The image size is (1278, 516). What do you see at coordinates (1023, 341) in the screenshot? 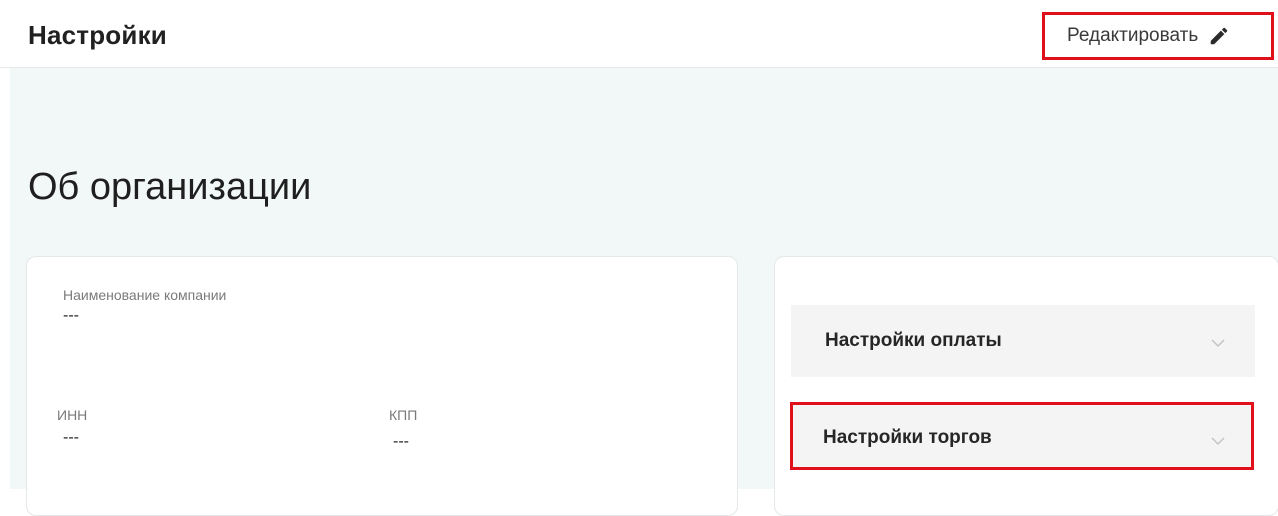
I see `accordion-payment-settings: Настройки оплаты` at bounding box center [1023, 341].